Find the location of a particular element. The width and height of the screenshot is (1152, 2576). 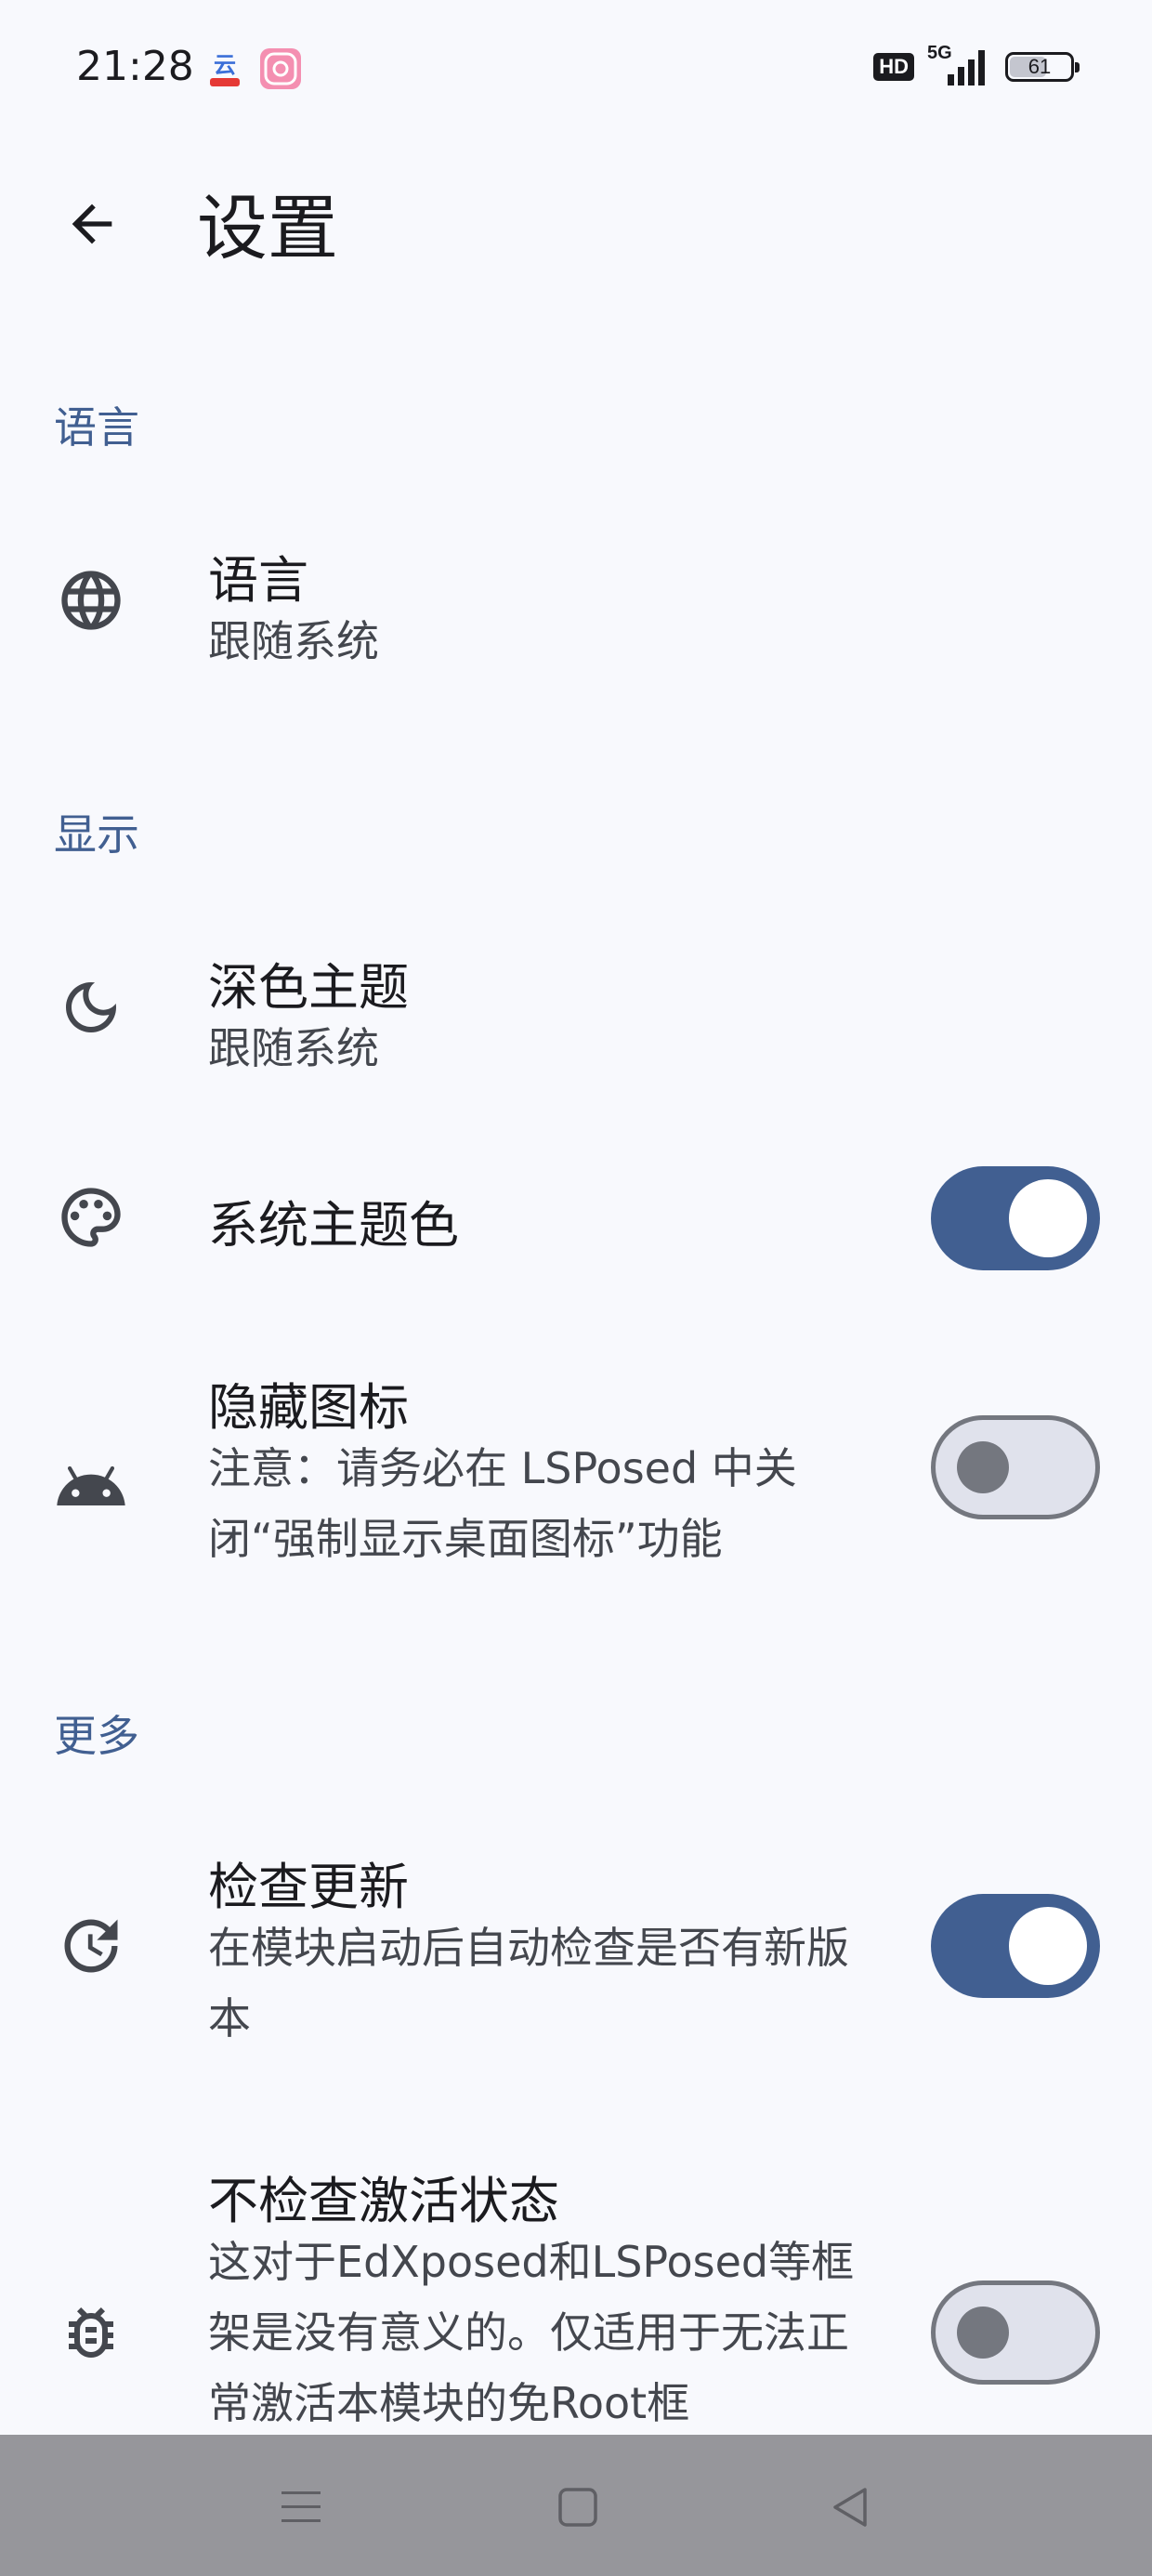

system-theme-color-switch is located at coordinates (1015, 1218).